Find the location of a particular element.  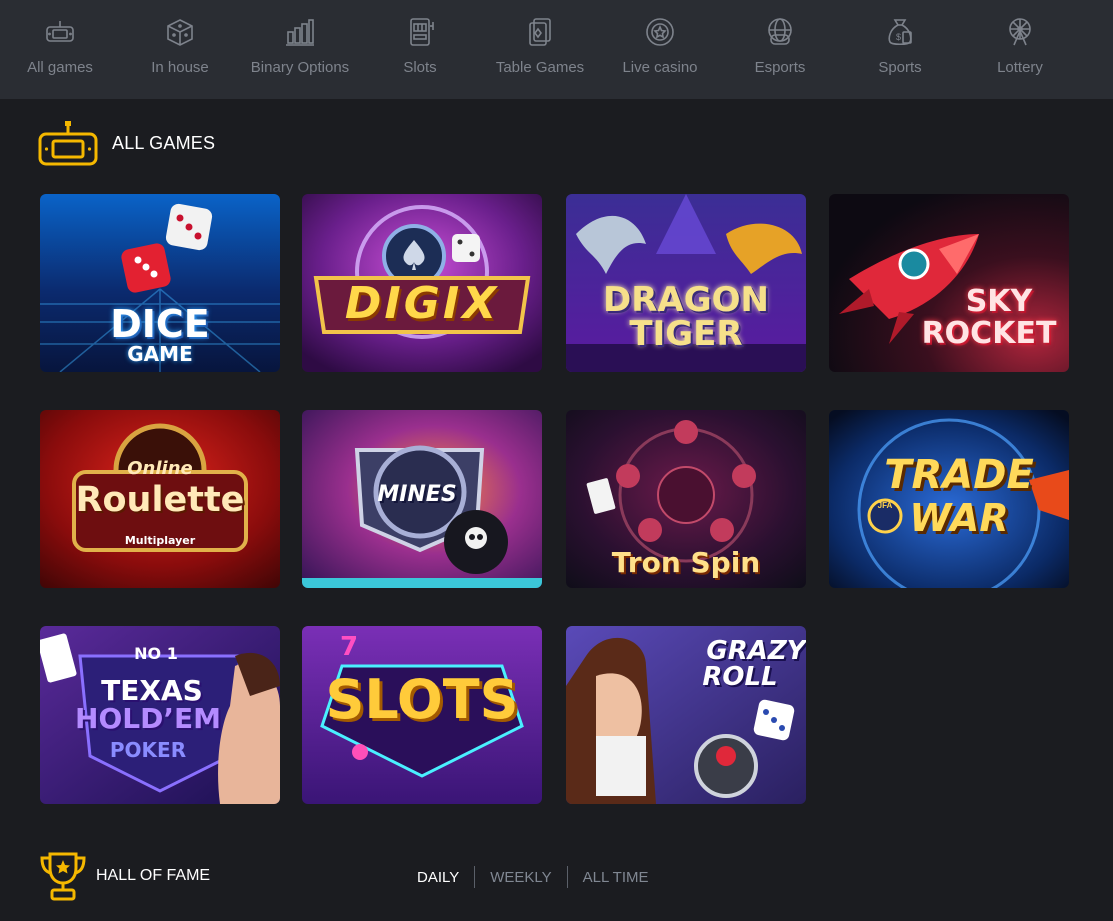

money-bag-icon: $ is located at coordinates (900, 32).